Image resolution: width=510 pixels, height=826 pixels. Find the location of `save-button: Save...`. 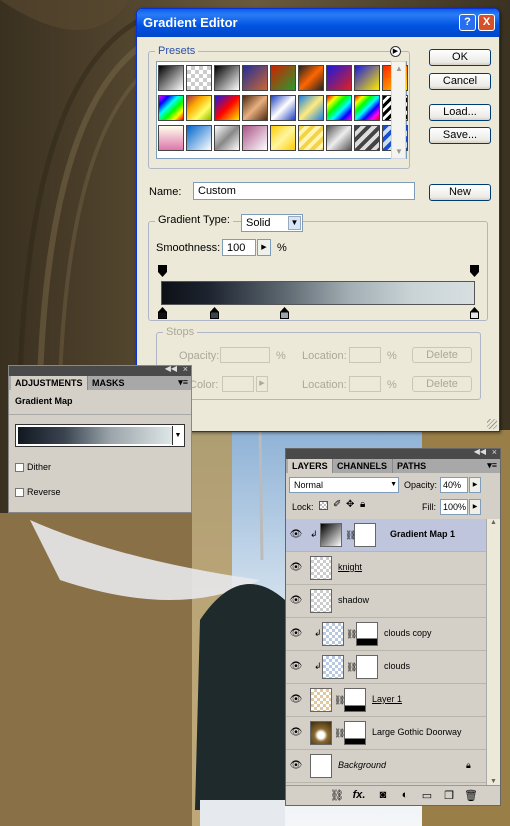

save-button: Save... is located at coordinates (460, 135).